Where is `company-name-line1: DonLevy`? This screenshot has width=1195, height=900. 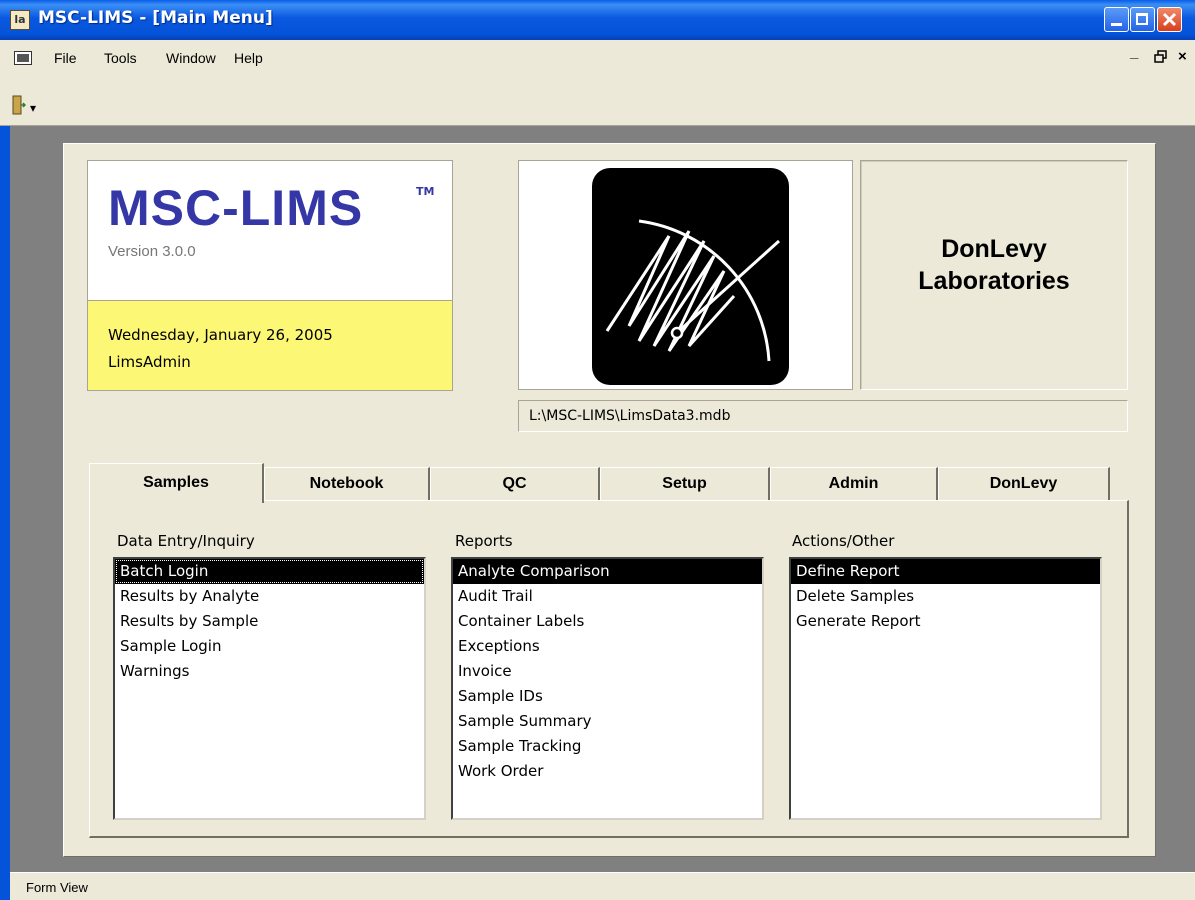 company-name-line1: DonLevy is located at coordinates (994, 249).